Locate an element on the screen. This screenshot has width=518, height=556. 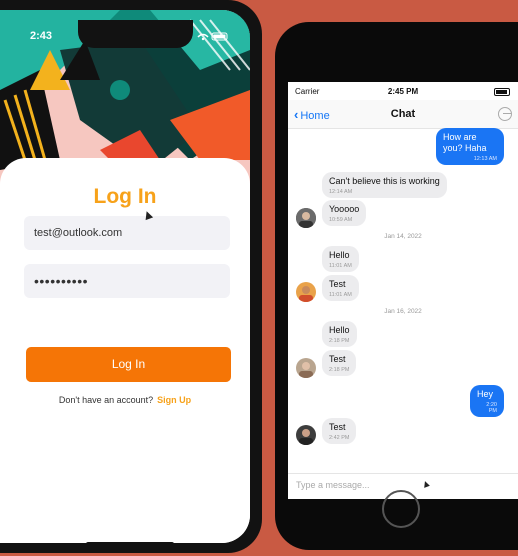
logout-icon is located at coordinates (505, 114).